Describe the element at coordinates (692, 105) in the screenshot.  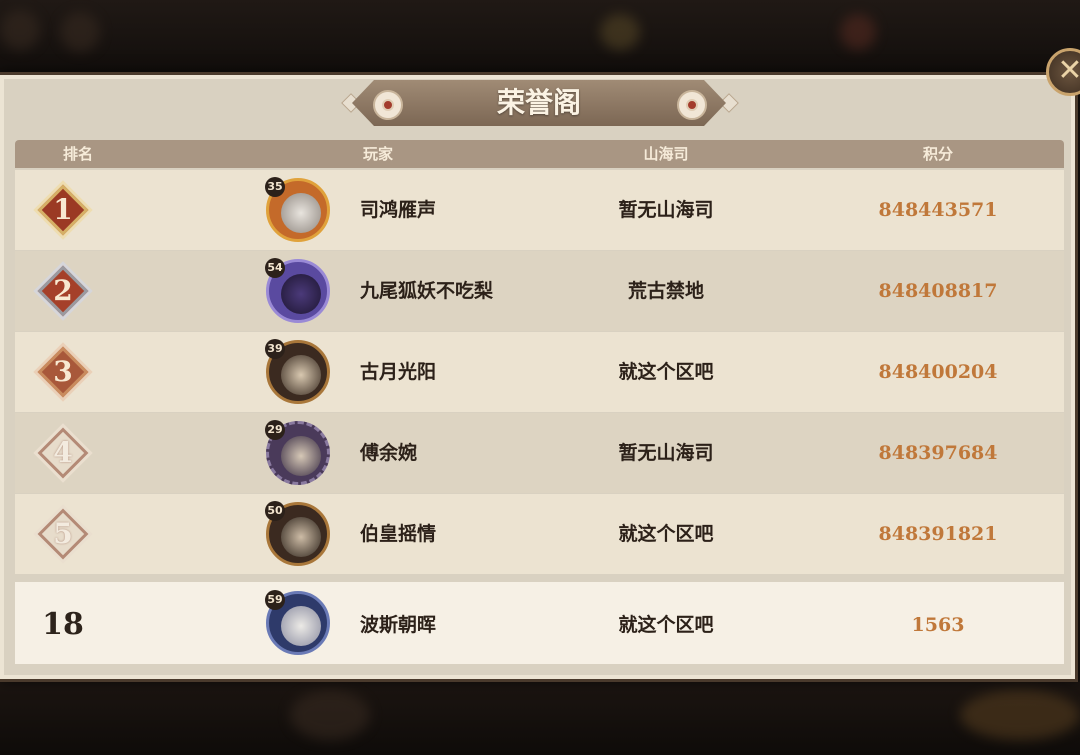
I see `title-ornament-right` at that location.